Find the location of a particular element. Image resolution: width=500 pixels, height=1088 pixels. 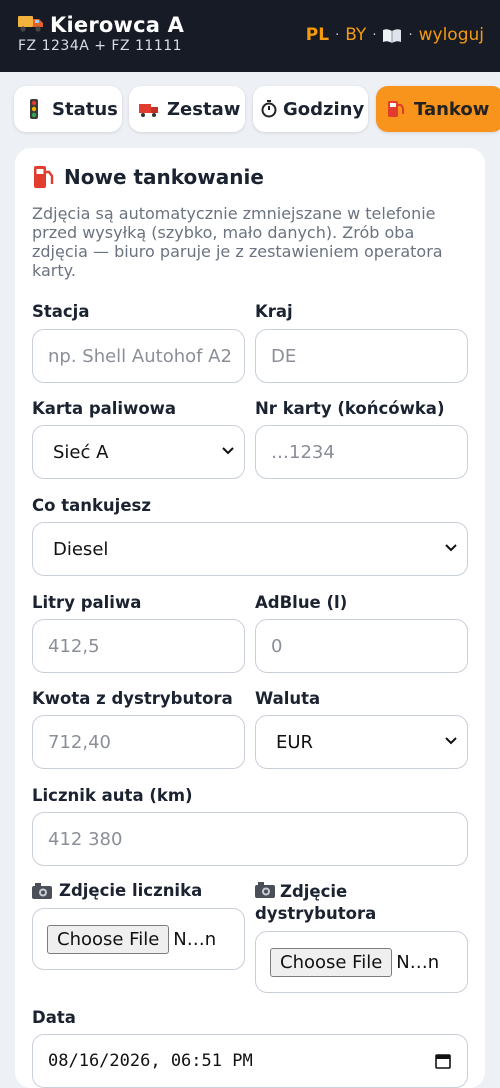

fuel-type-value: Diesel is located at coordinates (81, 549).